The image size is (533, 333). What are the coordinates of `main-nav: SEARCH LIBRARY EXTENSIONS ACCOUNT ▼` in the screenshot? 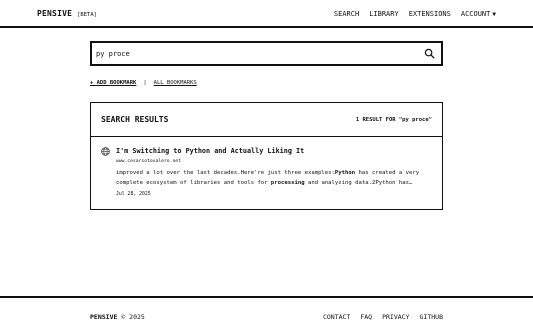 It's located at (415, 14).